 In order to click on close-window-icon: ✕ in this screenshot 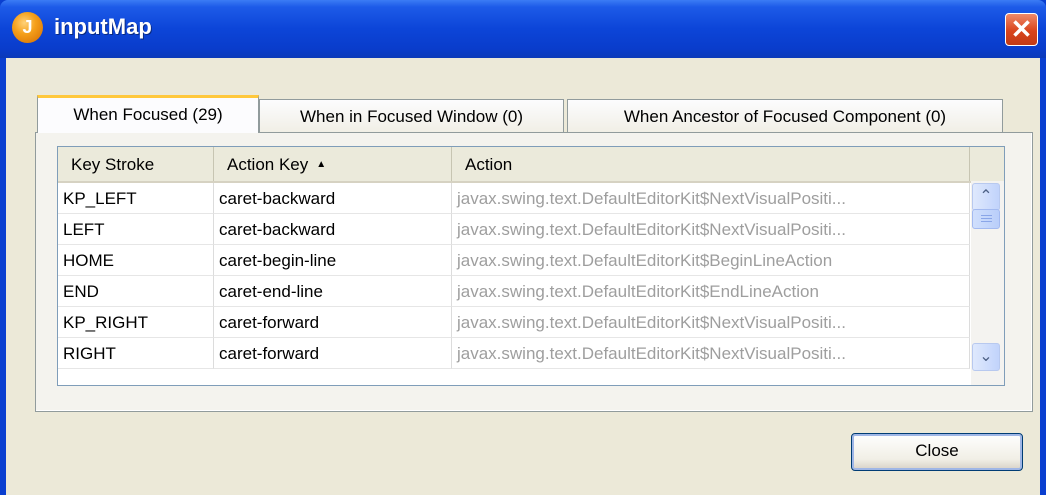, I will do `click(1021, 29)`.